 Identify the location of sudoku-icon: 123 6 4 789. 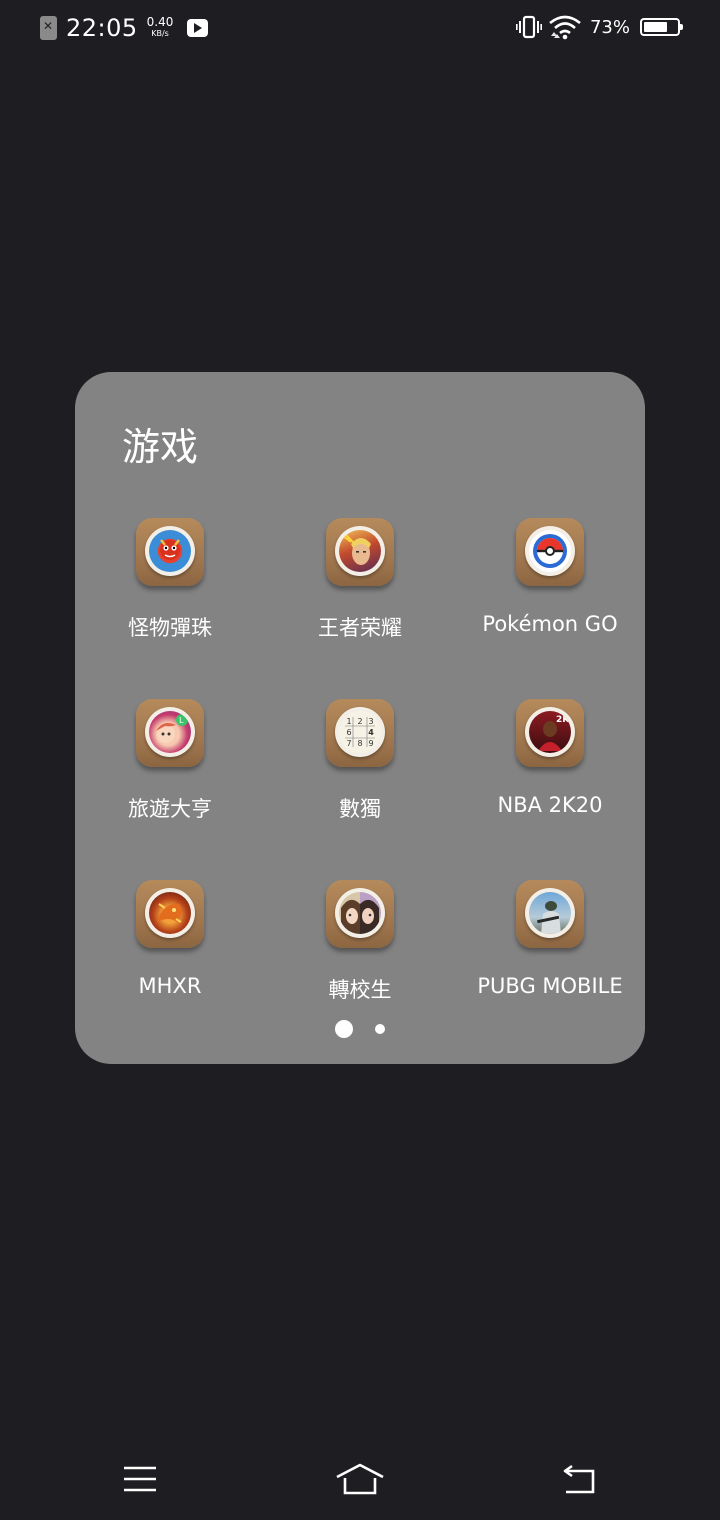
(360, 733).